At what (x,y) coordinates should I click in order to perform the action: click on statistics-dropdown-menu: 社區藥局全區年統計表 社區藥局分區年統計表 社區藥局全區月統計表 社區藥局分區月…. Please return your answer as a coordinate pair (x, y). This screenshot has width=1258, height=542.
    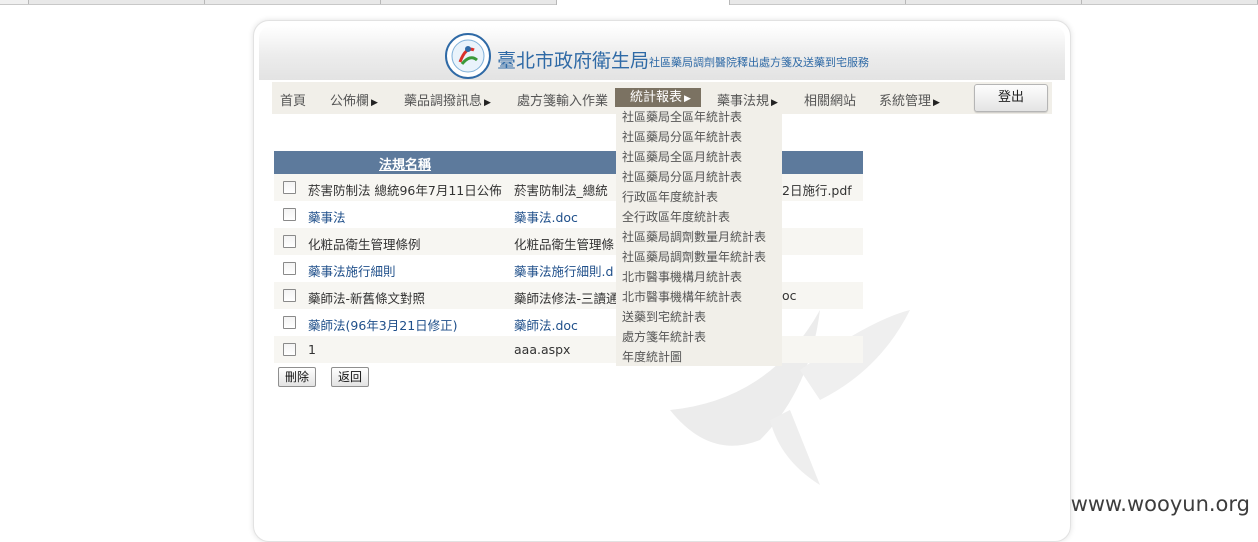
    Looking at the image, I should click on (699, 236).